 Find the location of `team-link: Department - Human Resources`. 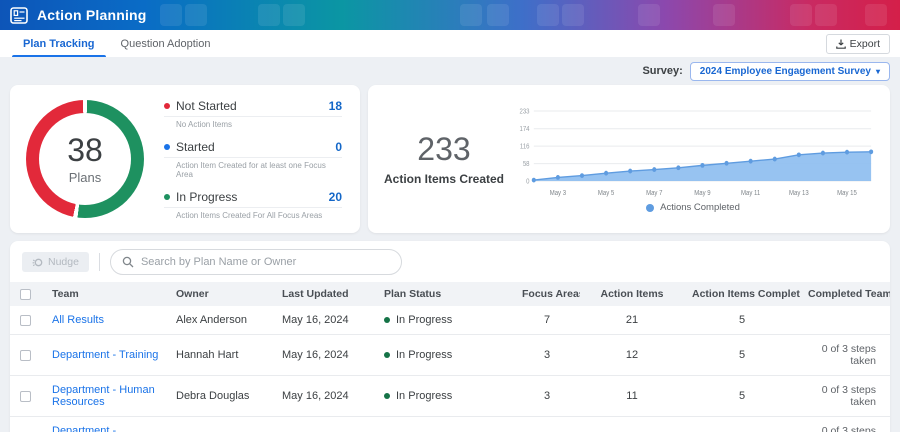

team-link: Department - Human Resources is located at coordinates (103, 396).